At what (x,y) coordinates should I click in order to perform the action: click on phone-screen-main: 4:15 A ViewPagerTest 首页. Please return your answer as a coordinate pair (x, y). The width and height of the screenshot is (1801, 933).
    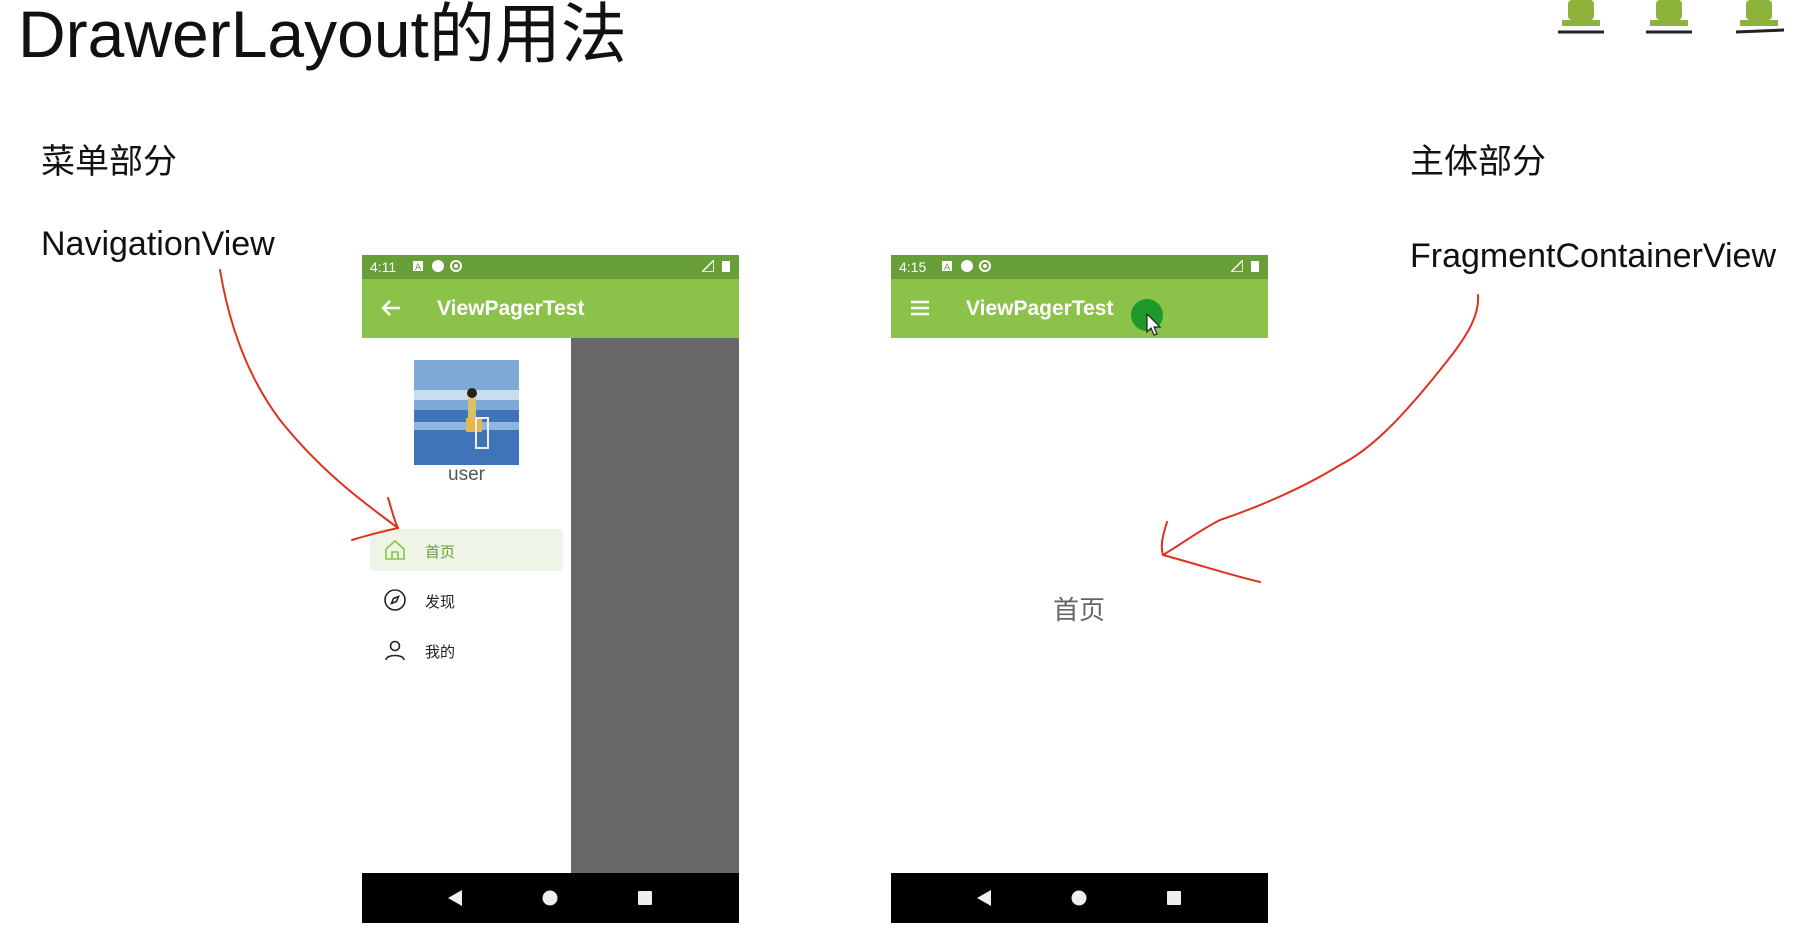
    Looking at the image, I should click on (1079, 589).